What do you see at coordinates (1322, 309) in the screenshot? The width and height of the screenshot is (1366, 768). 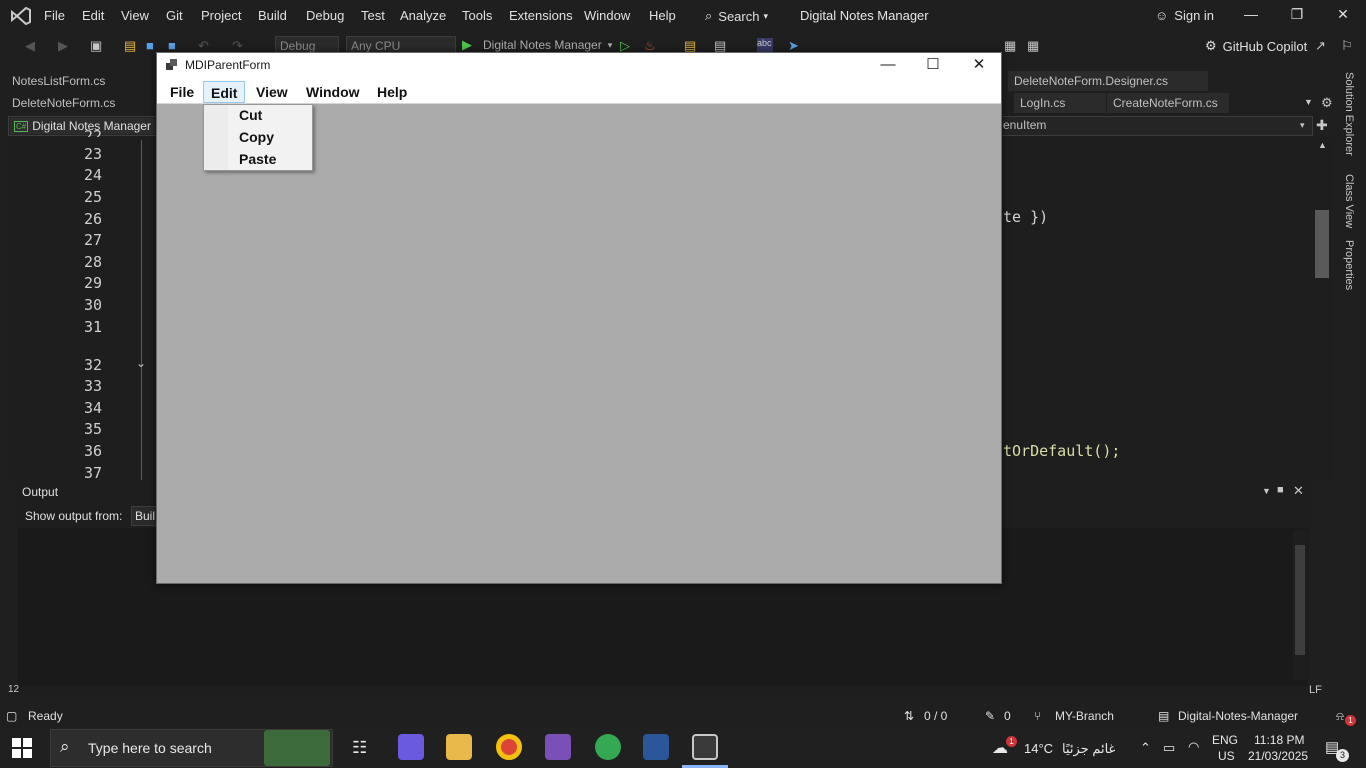 I see `editor-vertical-scrollbar` at bounding box center [1322, 309].